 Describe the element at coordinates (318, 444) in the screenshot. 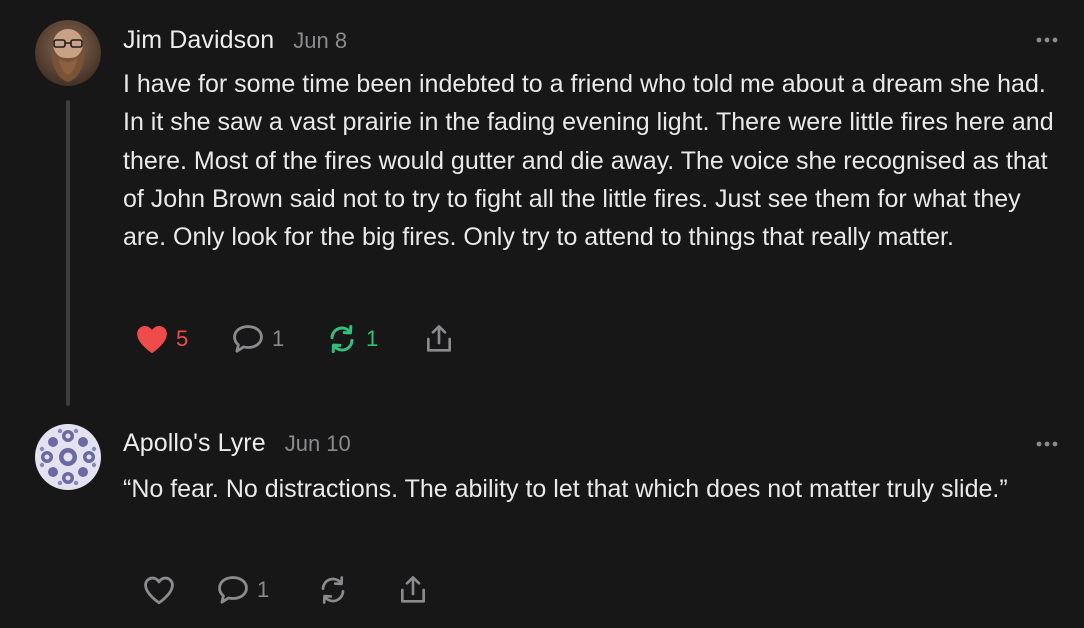

I see `post-date: Jun 10` at that location.